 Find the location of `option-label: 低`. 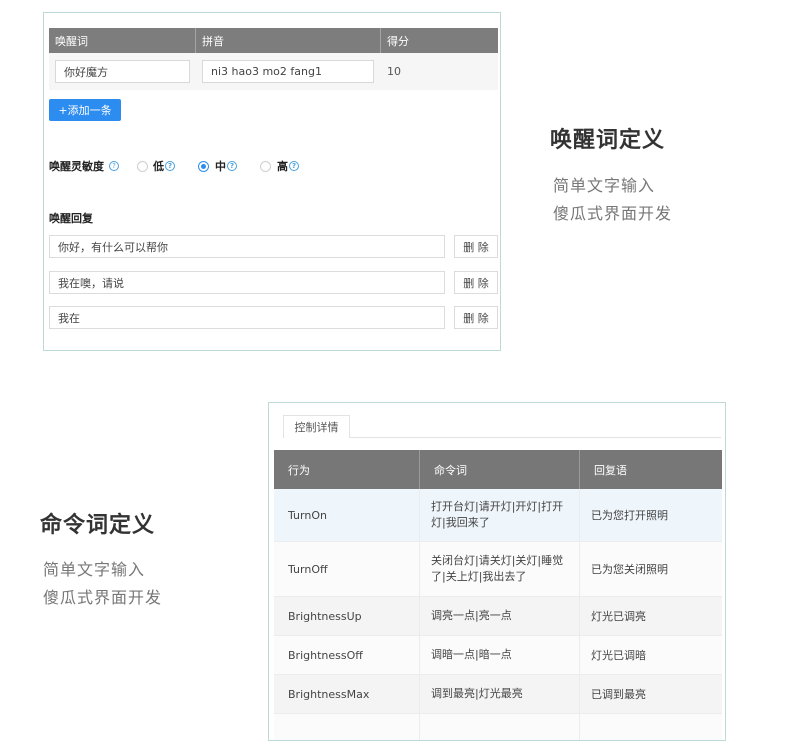

option-label: 低 is located at coordinates (158, 166).